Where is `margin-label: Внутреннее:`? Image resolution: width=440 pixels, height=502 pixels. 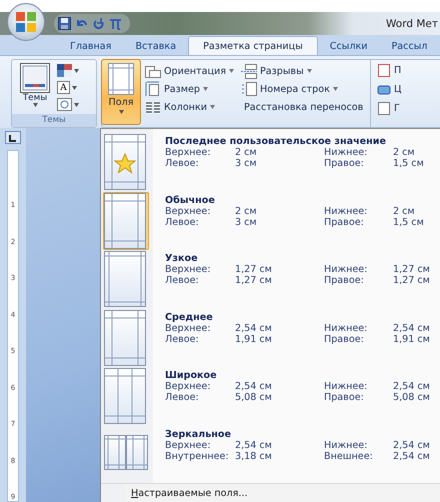
margin-label: Внутреннее: is located at coordinates (197, 456).